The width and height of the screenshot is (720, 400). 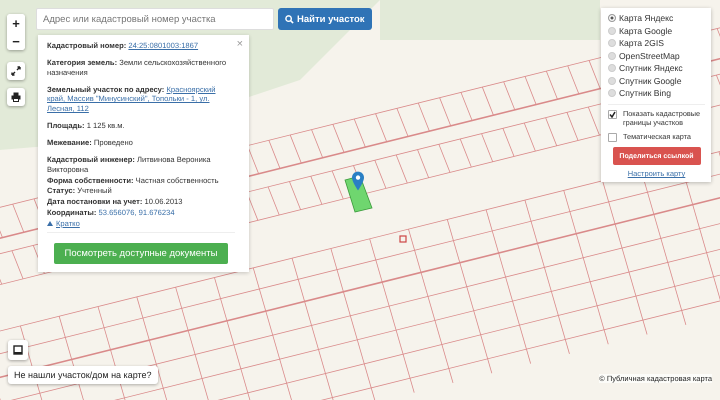 What do you see at coordinates (16, 23) in the screenshot?
I see `zoom-in-button: +` at bounding box center [16, 23].